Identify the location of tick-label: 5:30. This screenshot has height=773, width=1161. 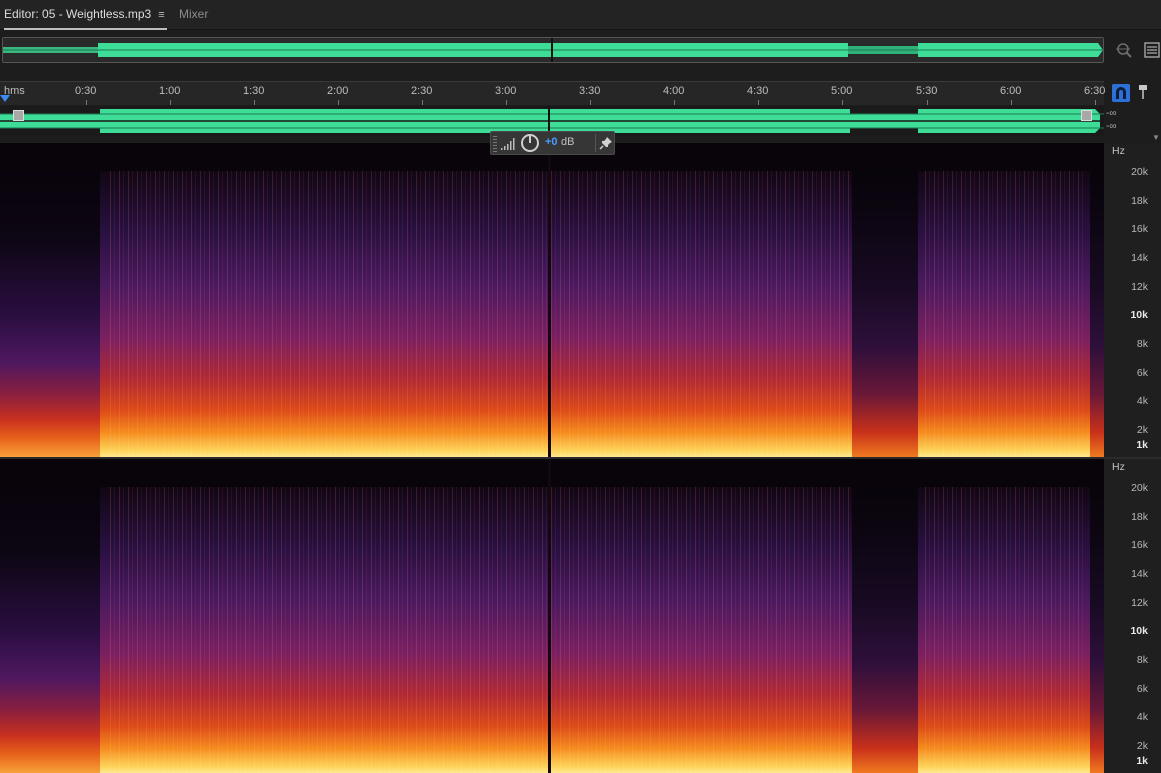
(927, 91).